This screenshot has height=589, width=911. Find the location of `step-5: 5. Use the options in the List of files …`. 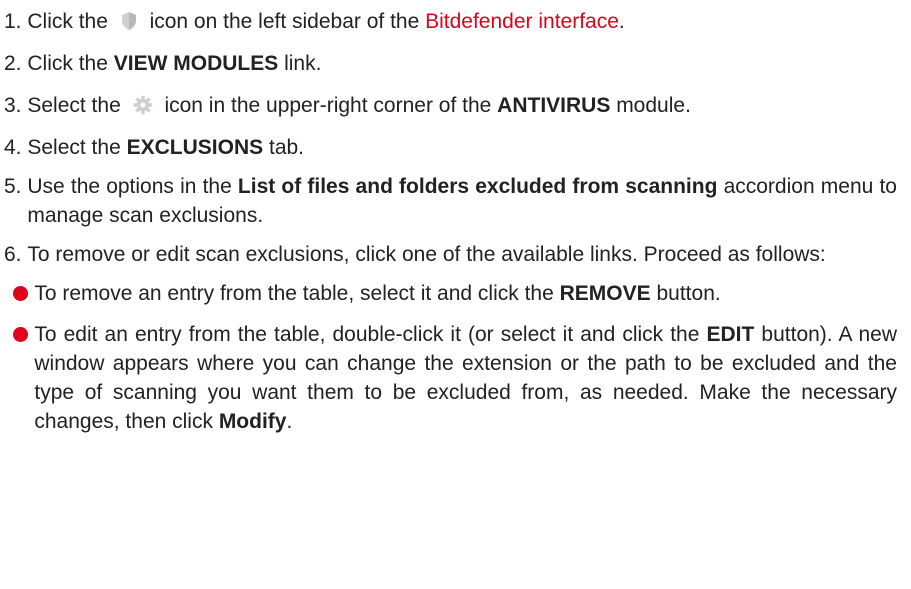

step-5: 5. Use the options in the List of files … is located at coordinates (457, 202).